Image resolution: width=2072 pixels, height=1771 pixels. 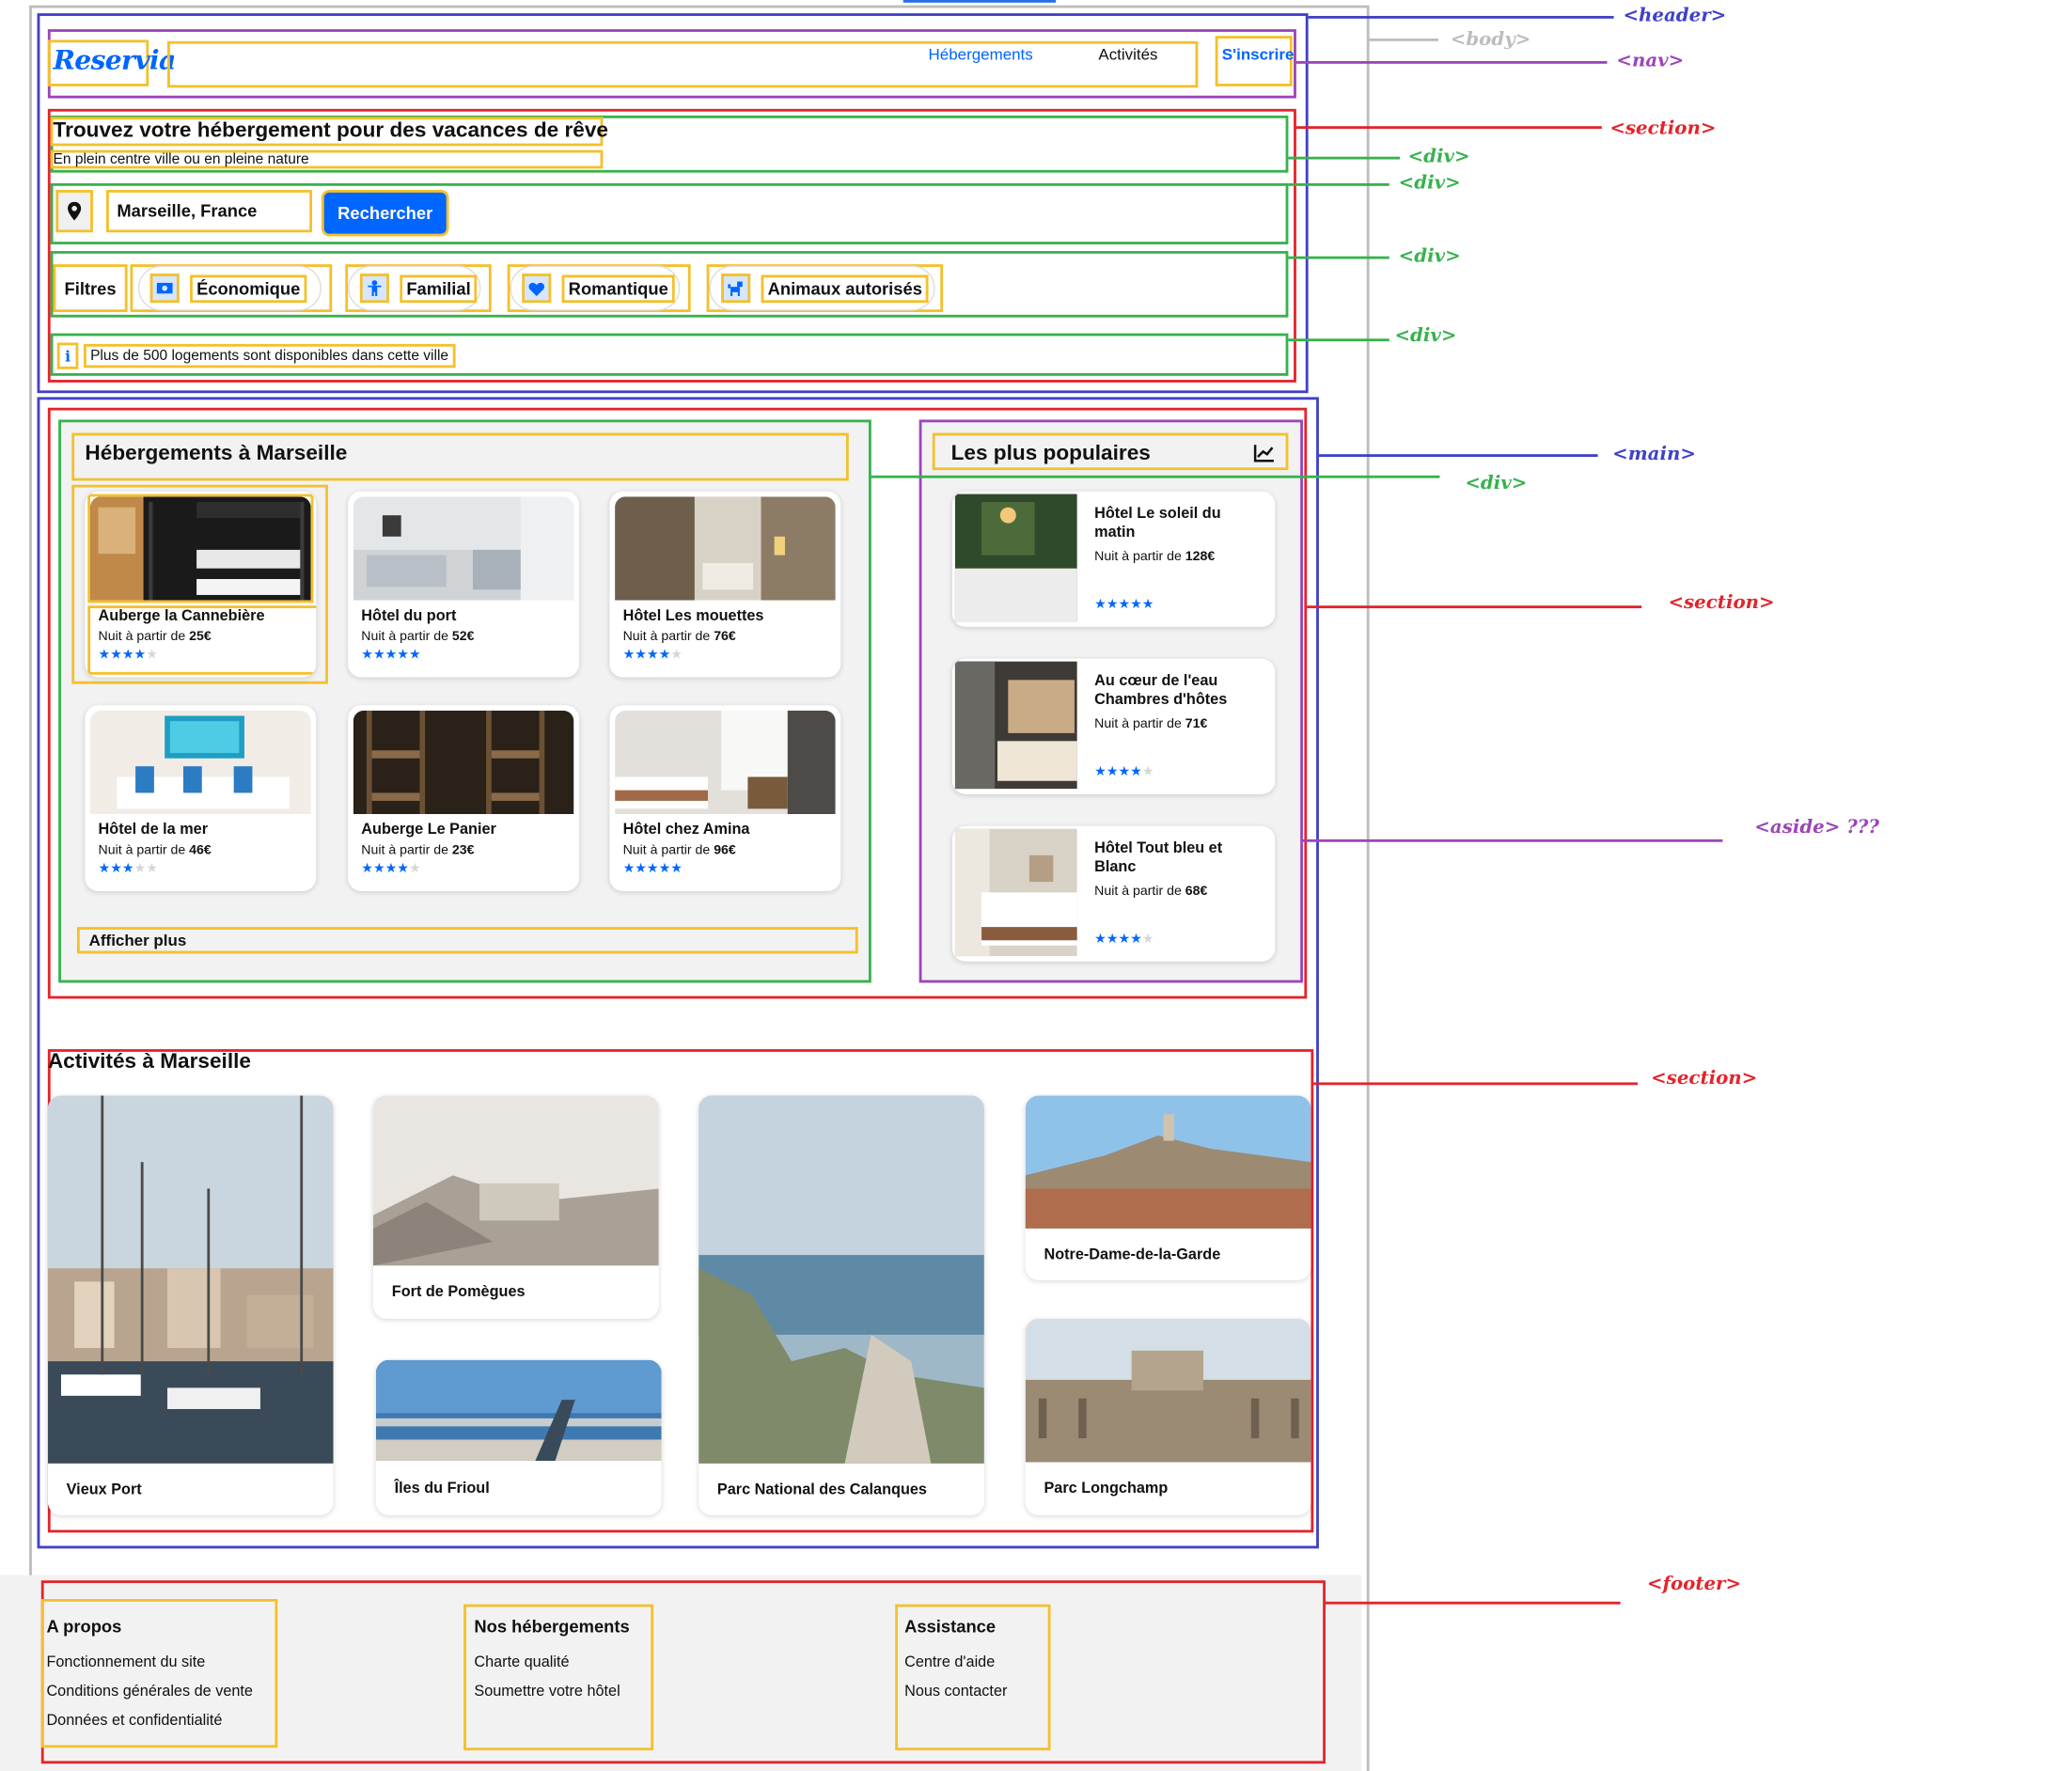 What do you see at coordinates (1158, 858) in the screenshot?
I see `popular-name: Hôtel Tout bleu et Blanc` at bounding box center [1158, 858].